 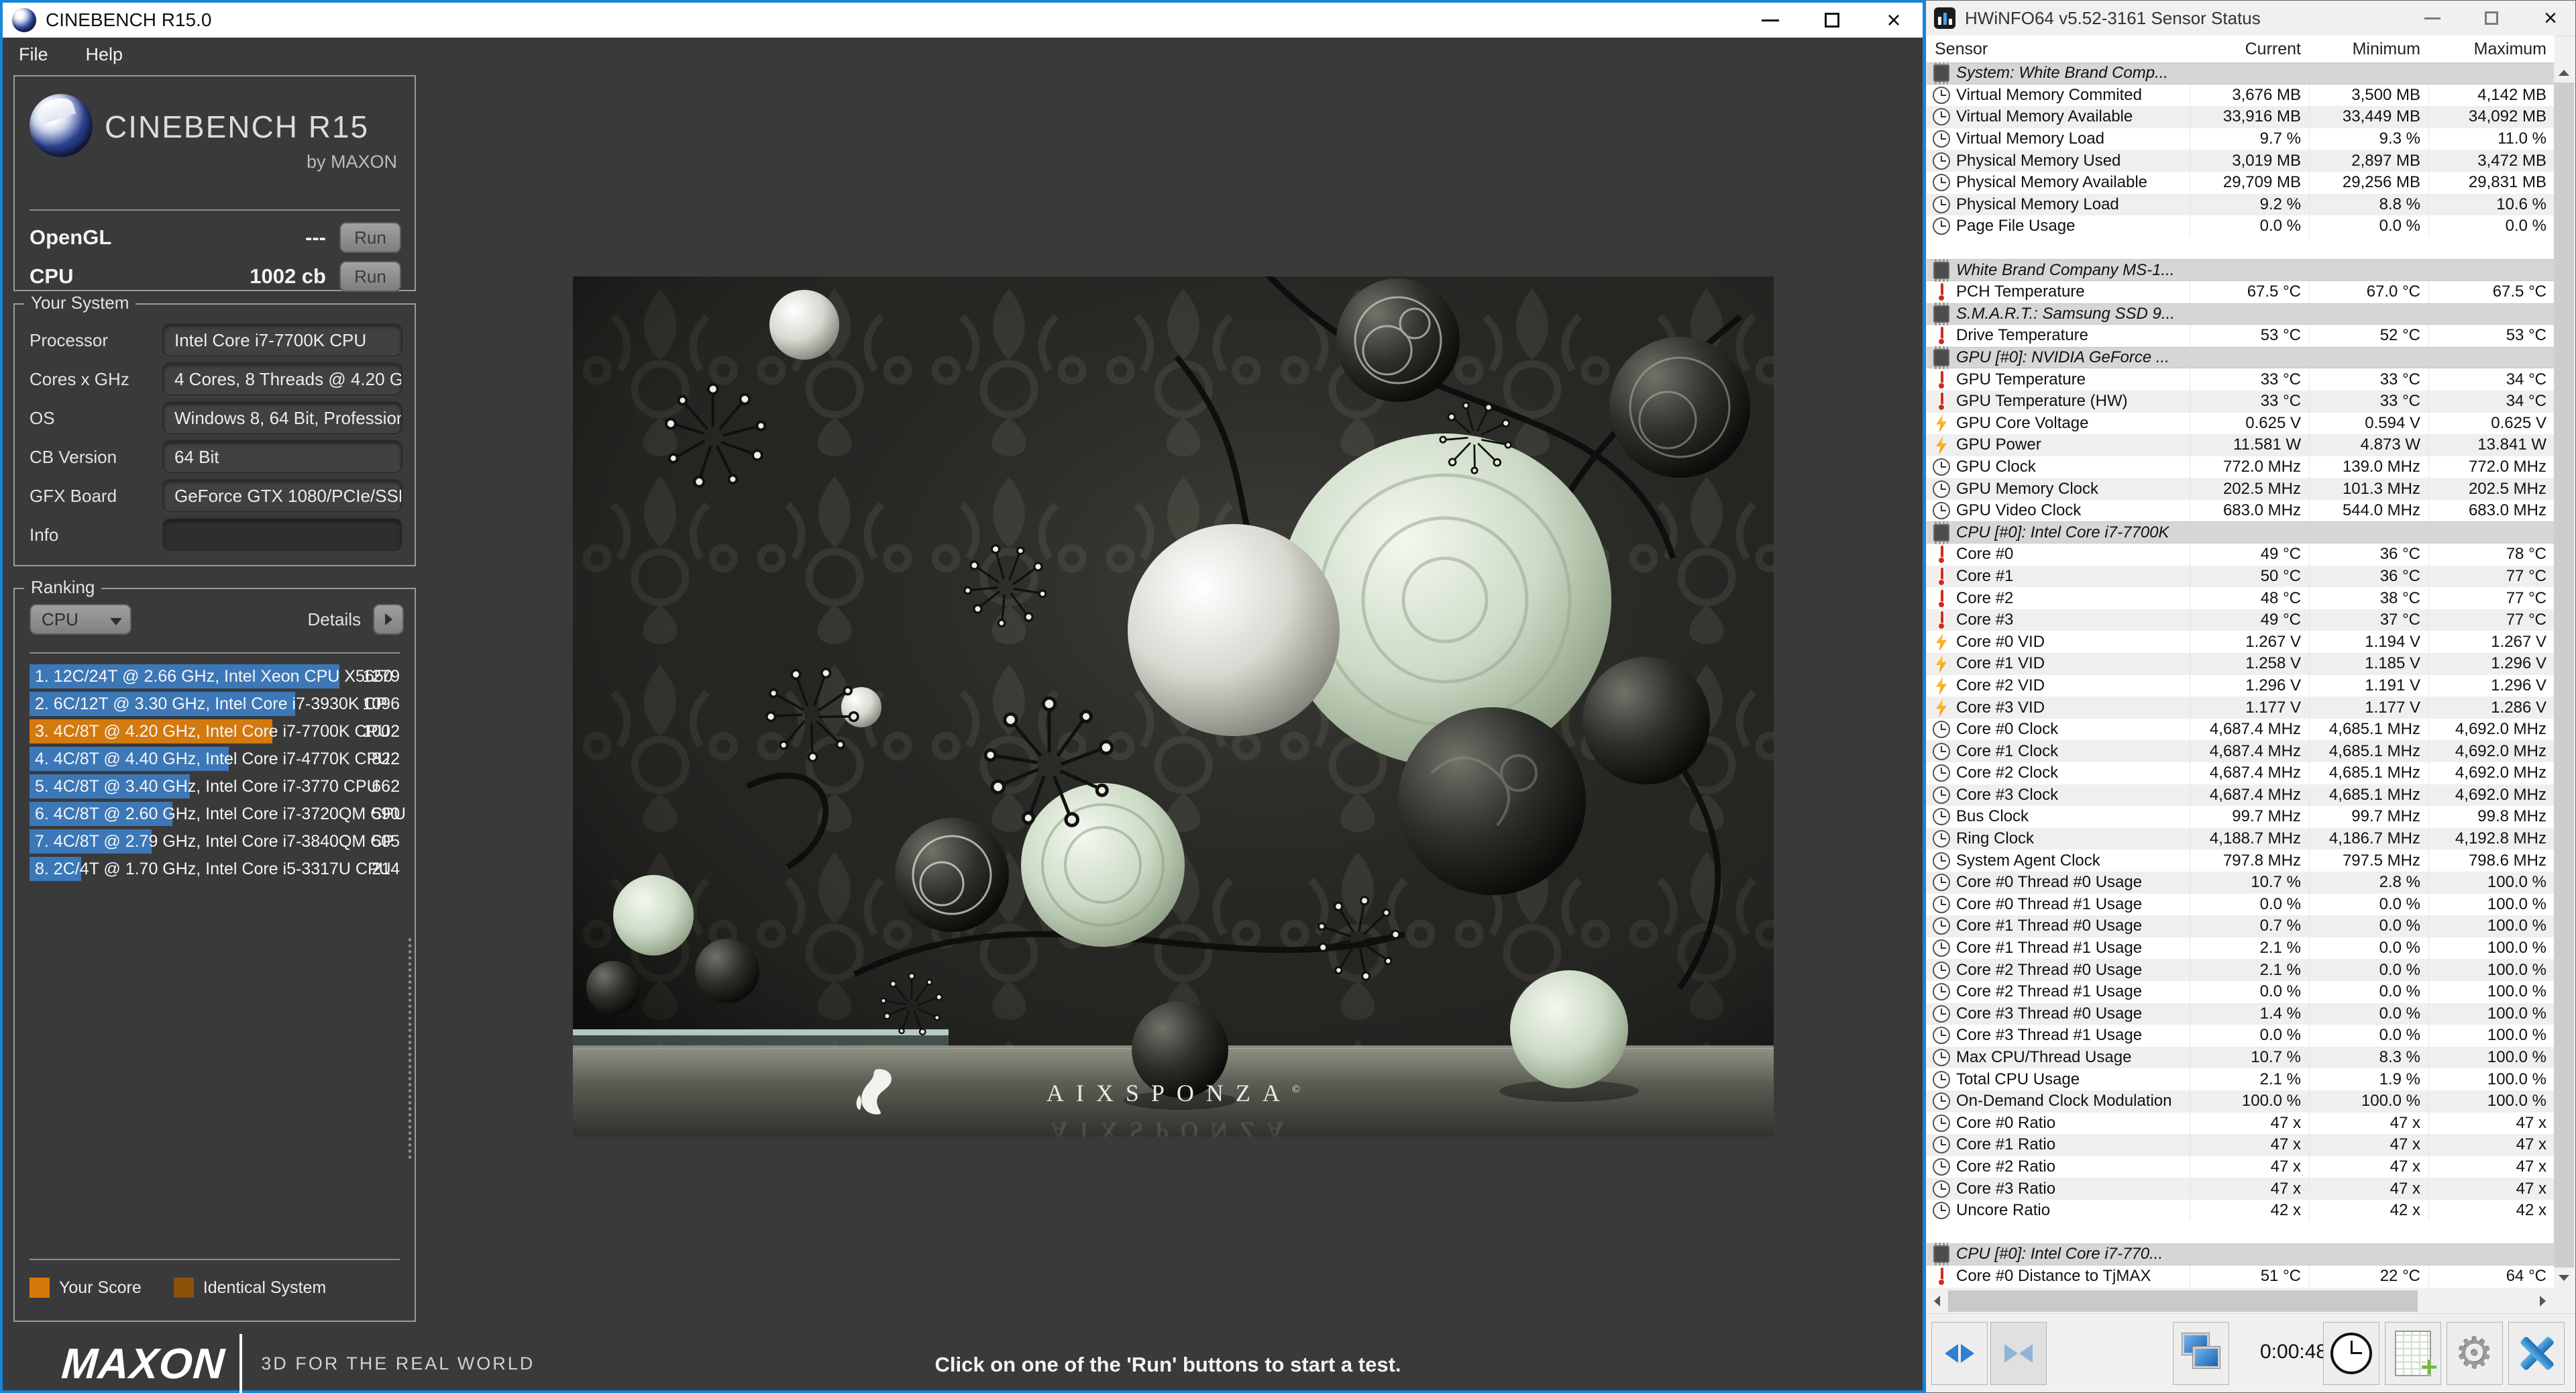 What do you see at coordinates (2018, 1353) in the screenshot?
I see `collapse-columns-button` at bounding box center [2018, 1353].